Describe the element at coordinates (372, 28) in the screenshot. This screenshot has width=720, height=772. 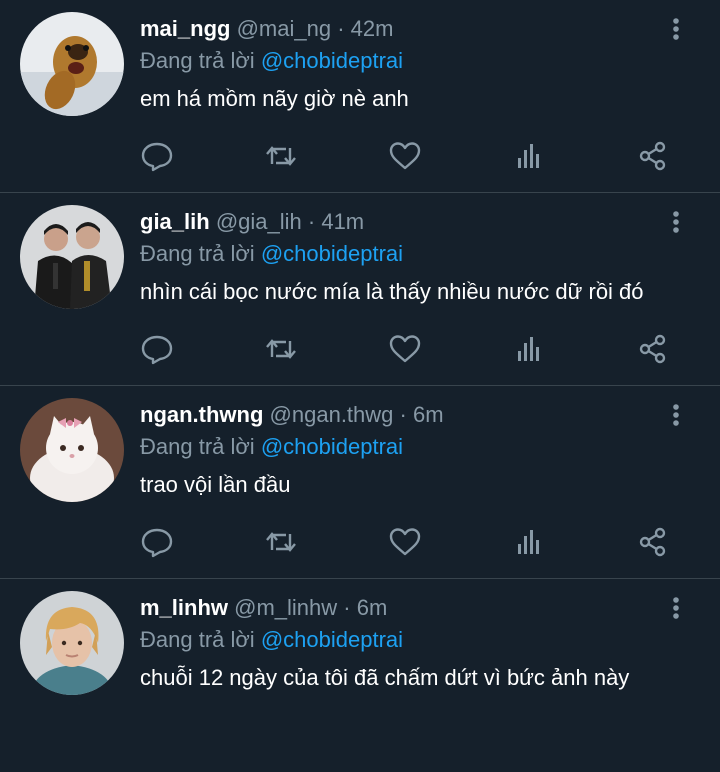
I see `timestamp: 42m` at that location.